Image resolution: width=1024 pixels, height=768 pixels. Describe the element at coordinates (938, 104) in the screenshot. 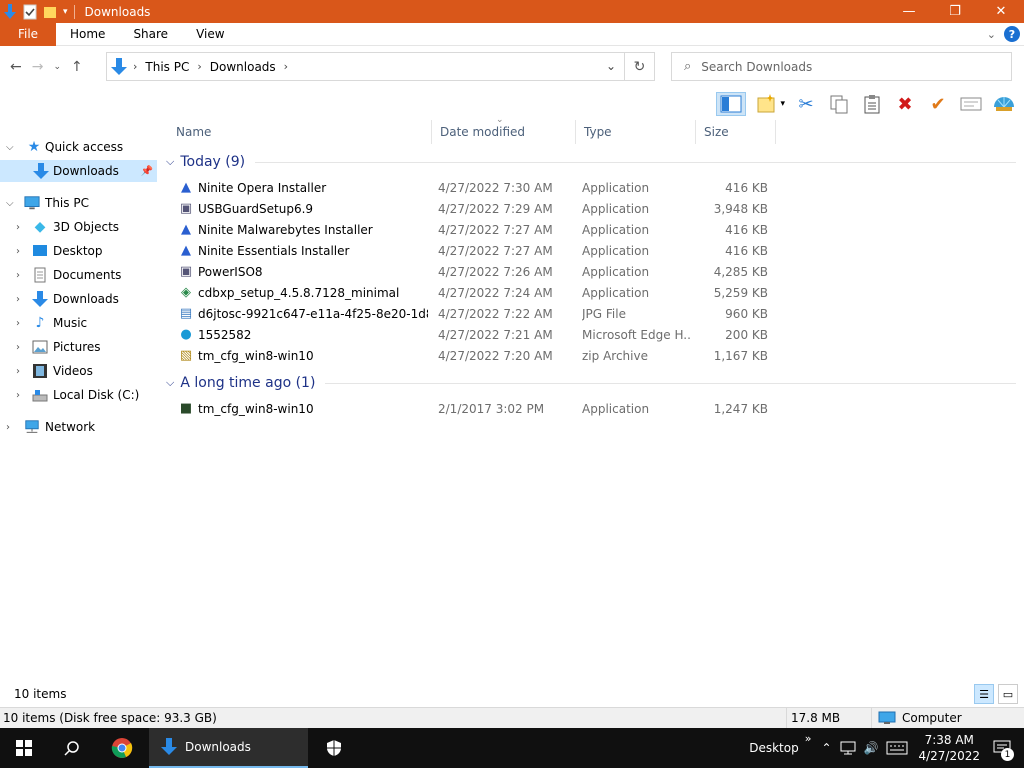

I see `rename-button: ✔` at that location.